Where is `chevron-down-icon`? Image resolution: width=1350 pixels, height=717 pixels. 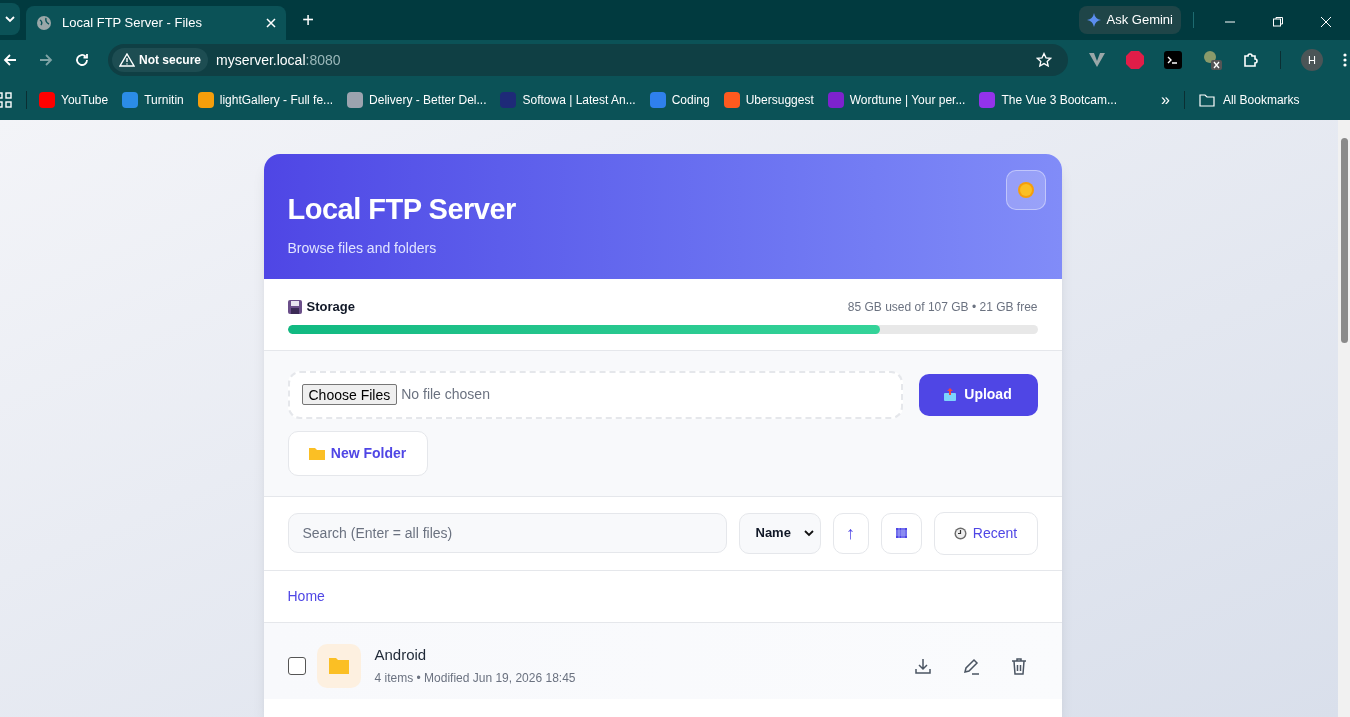 chevron-down-icon is located at coordinates (10, 19).